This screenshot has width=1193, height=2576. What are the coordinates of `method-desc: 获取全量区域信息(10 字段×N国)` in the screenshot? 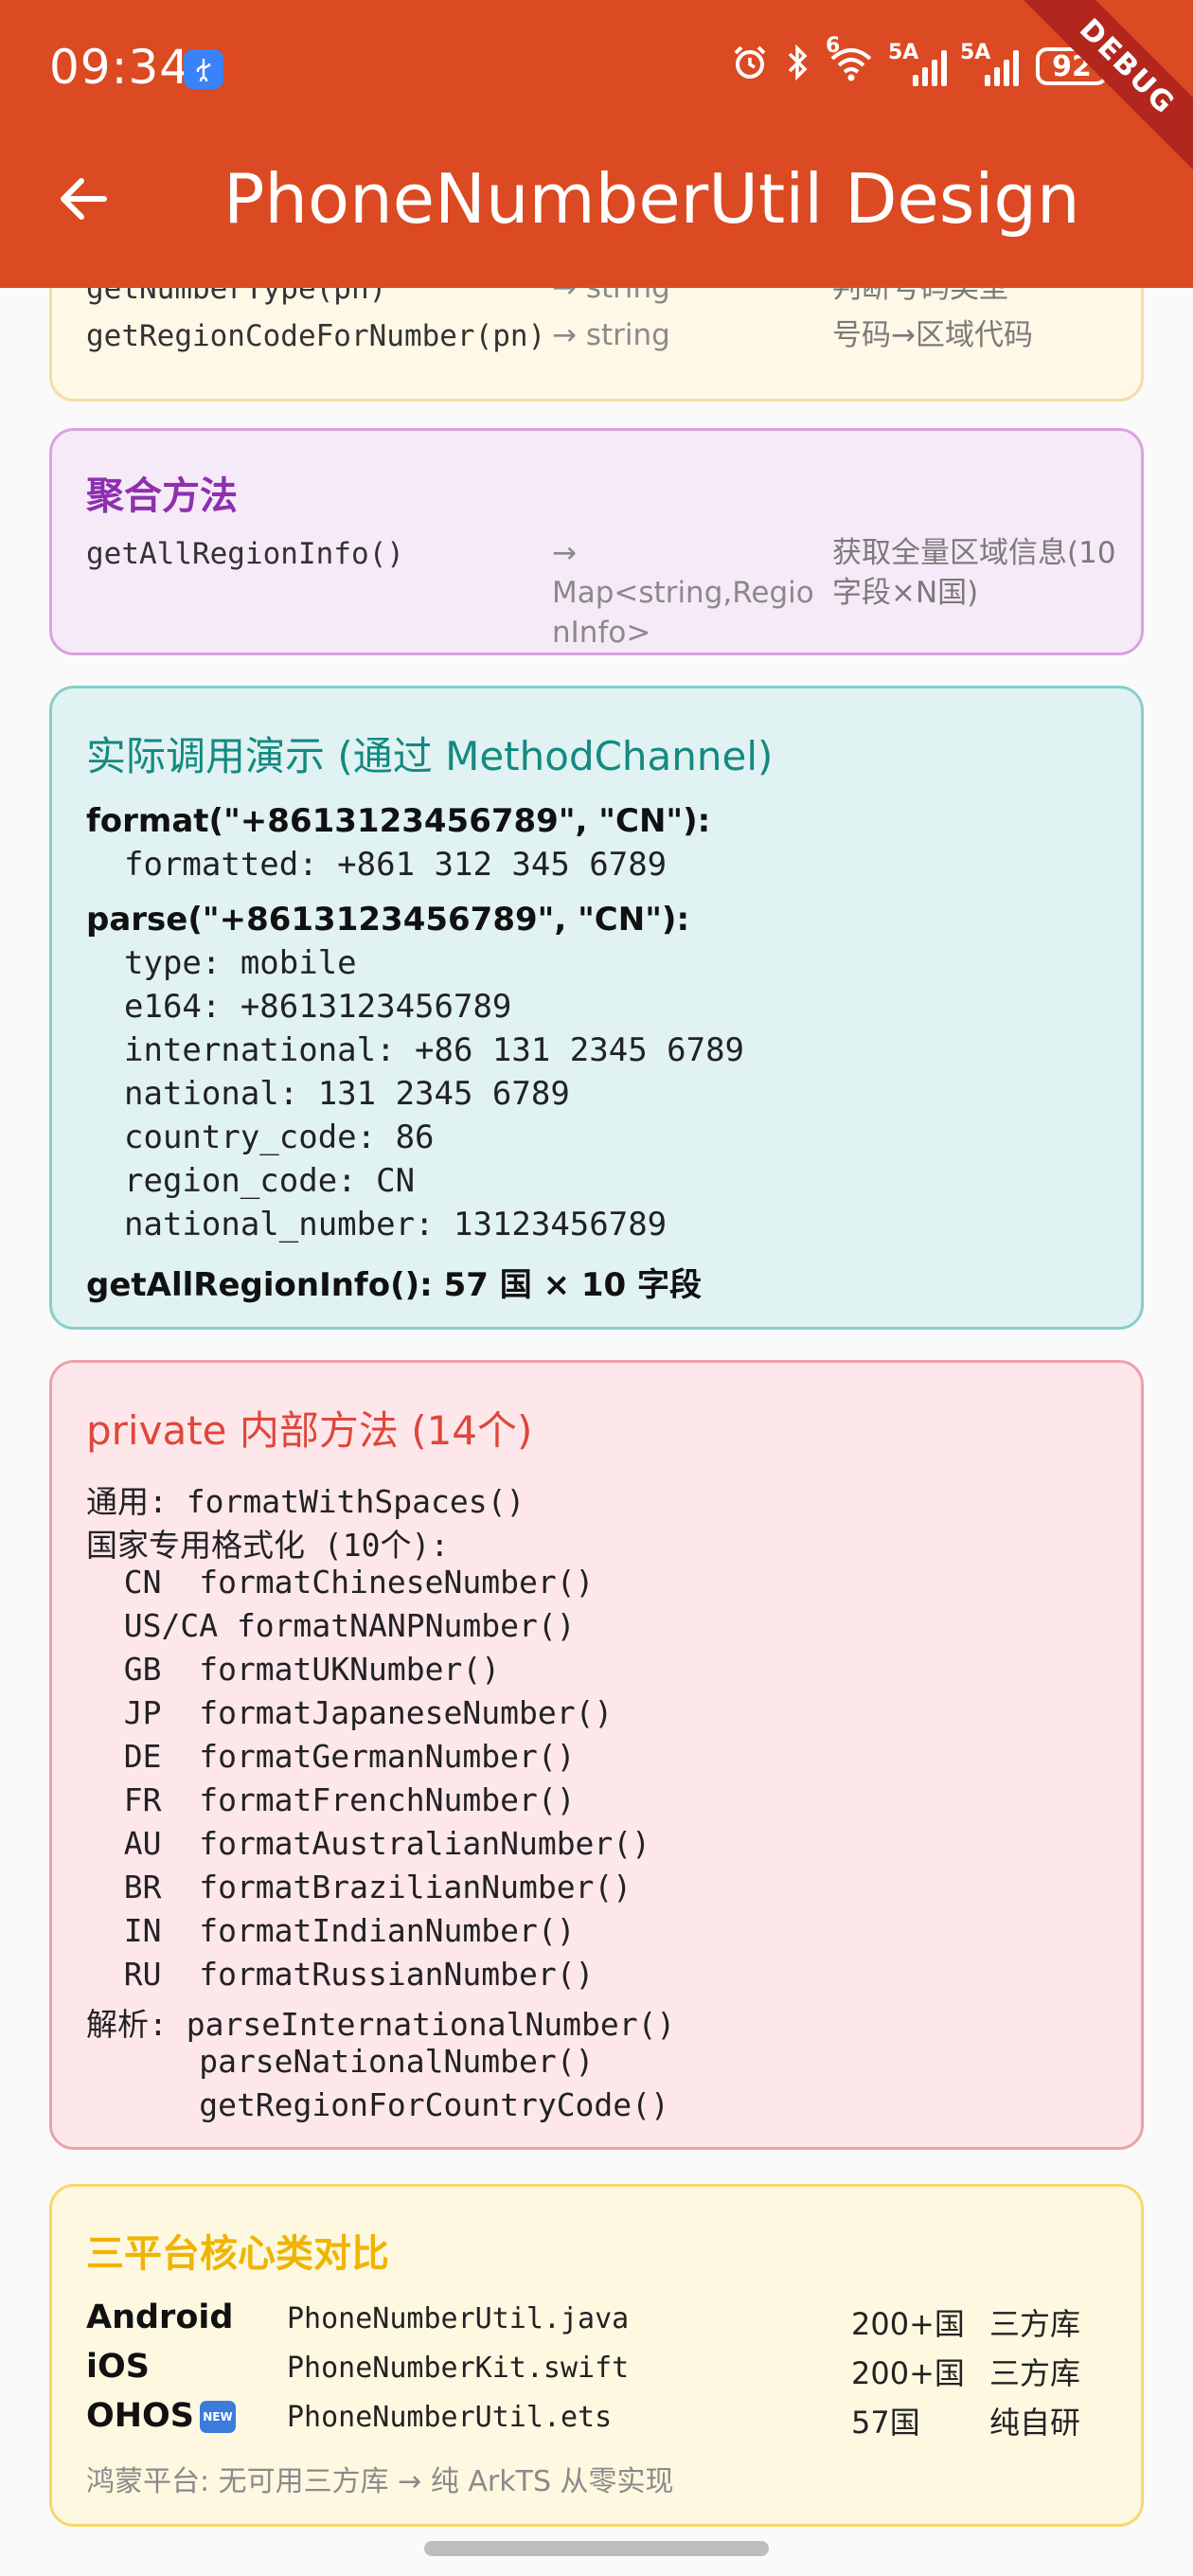 It's located at (974, 573).